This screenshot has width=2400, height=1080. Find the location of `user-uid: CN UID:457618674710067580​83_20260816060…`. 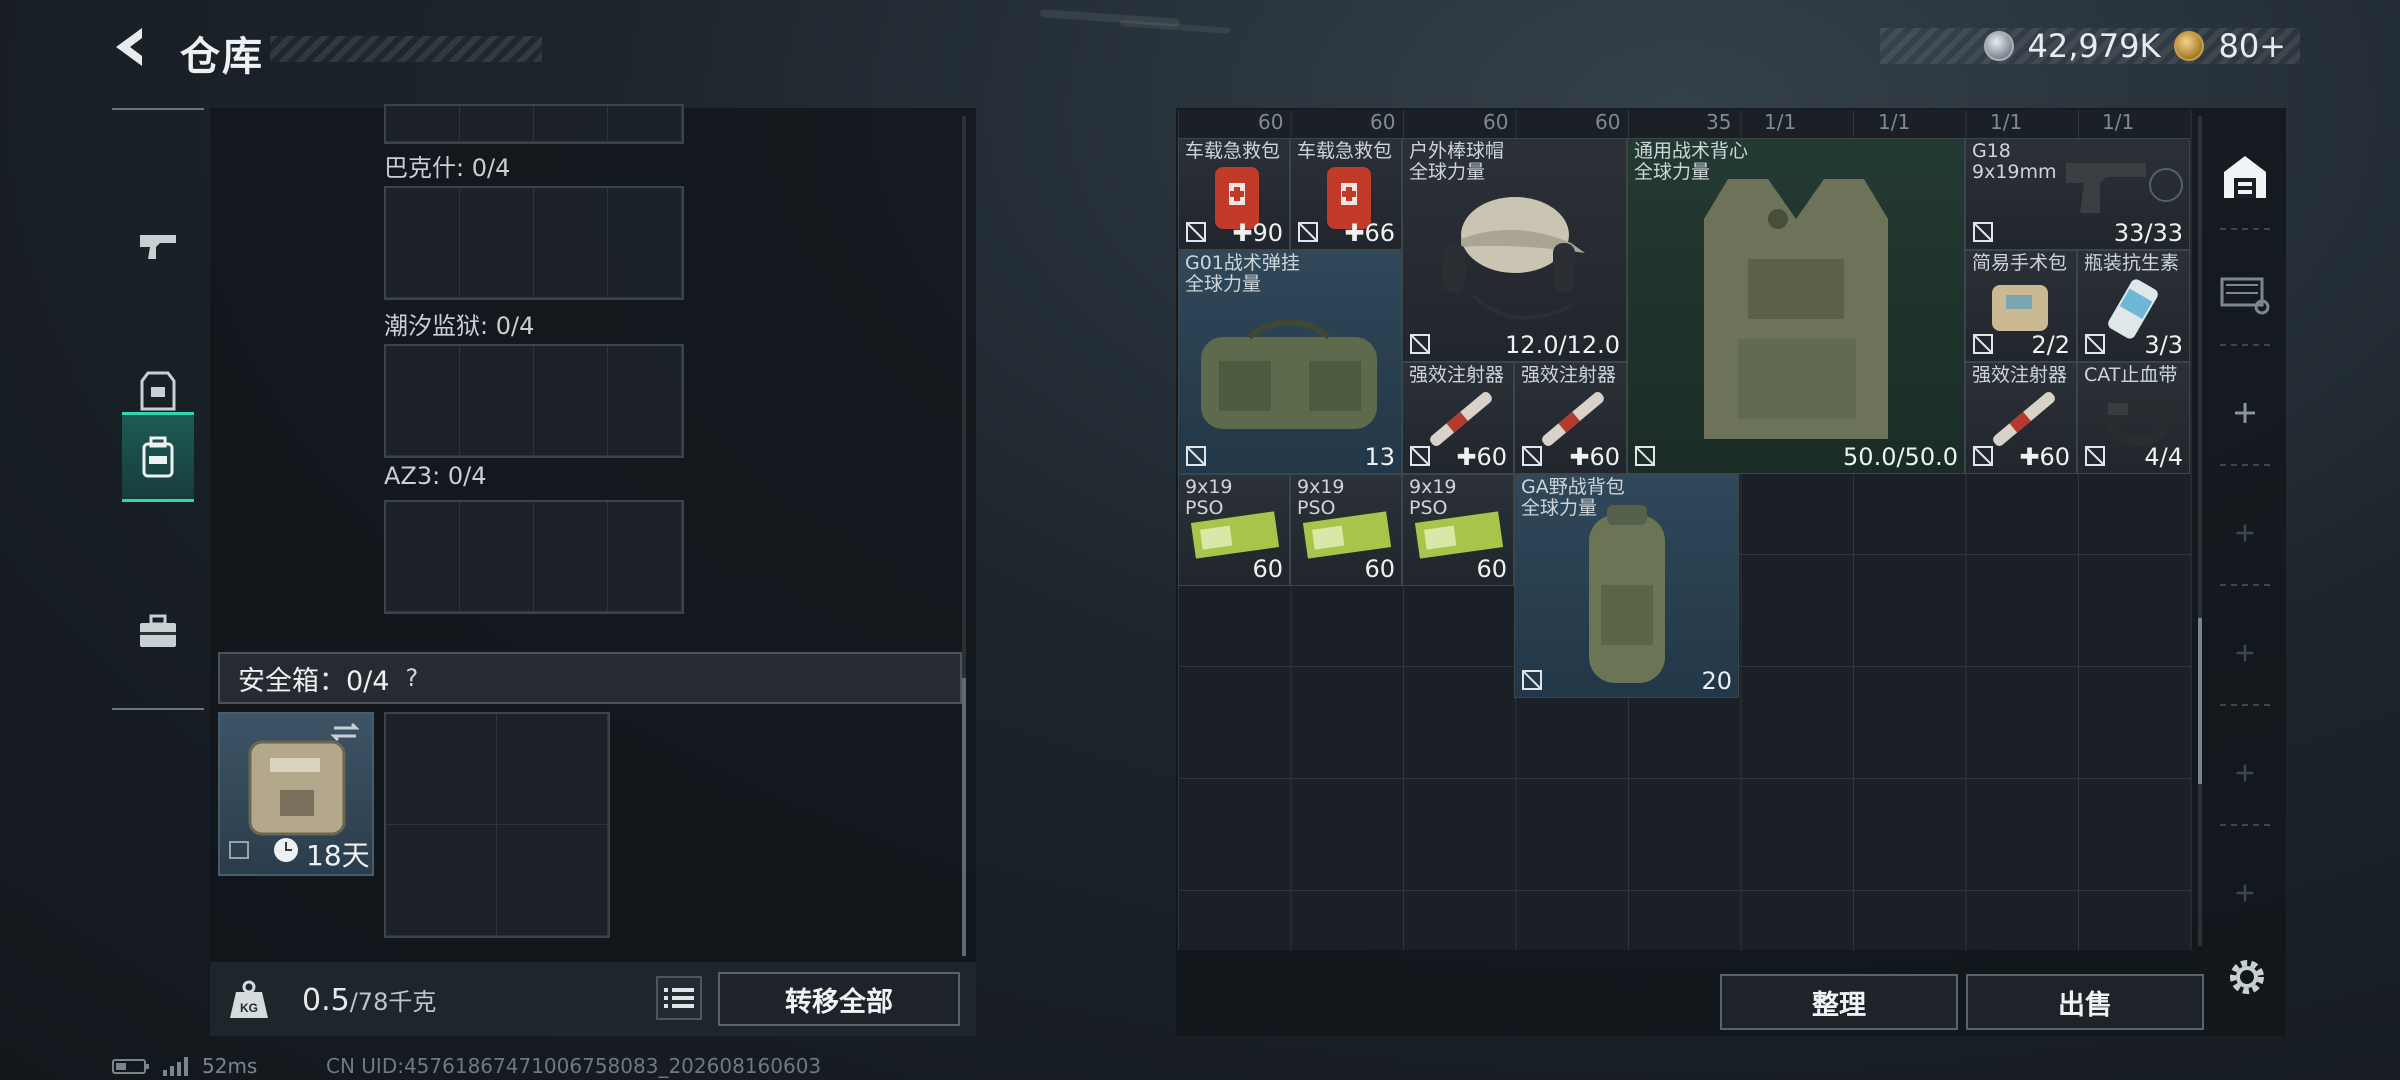

user-uid: CN UID:457618674710067580​83_20260816060… is located at coordinates (574, 1066).